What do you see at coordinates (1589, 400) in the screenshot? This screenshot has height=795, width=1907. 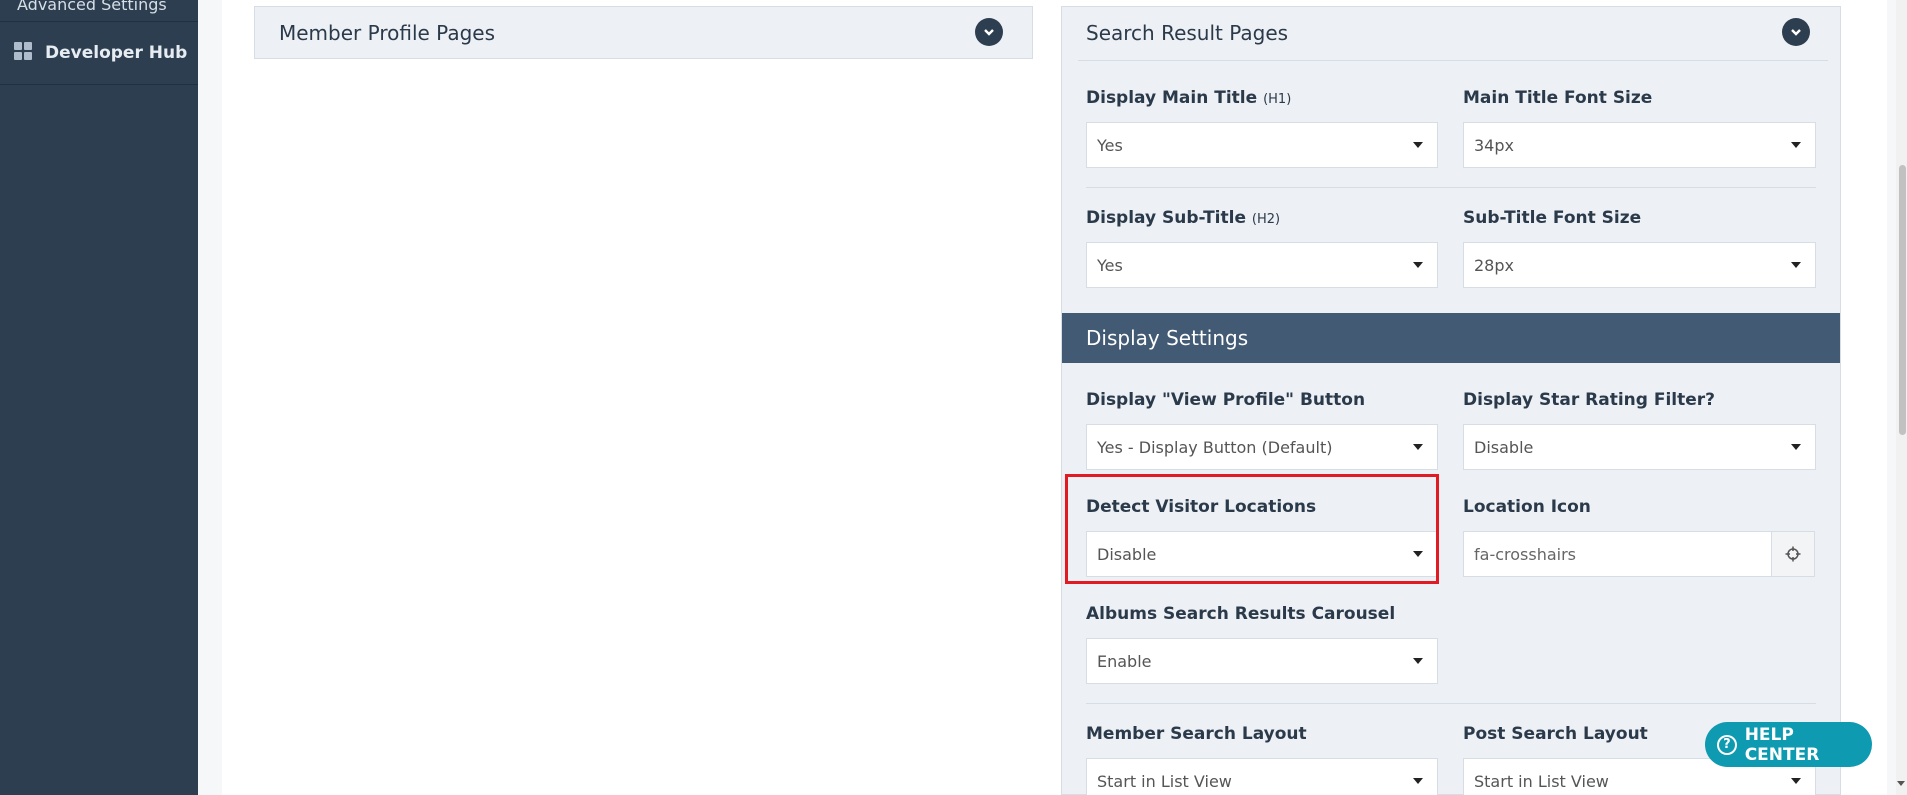 I see `star-rating-filter-label: Display Star Rating Filter?` at bounding box center [1589, 400].